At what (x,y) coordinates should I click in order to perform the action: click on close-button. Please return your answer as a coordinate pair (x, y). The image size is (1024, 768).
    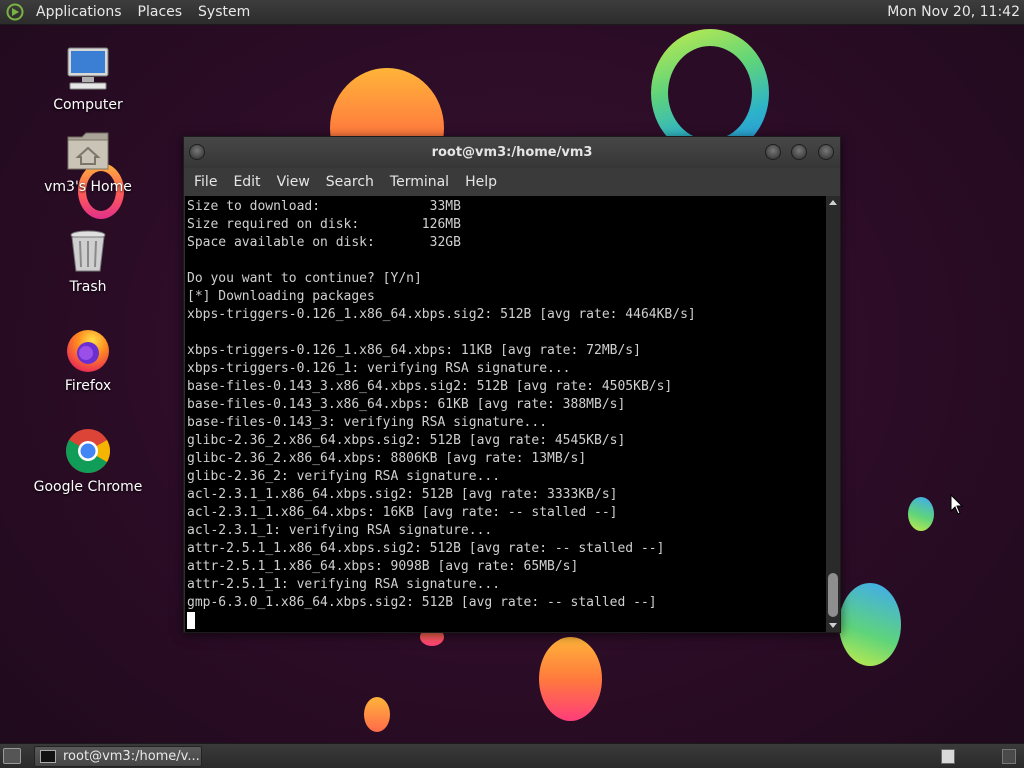
    Looking at the image, I should click on (826, 152).